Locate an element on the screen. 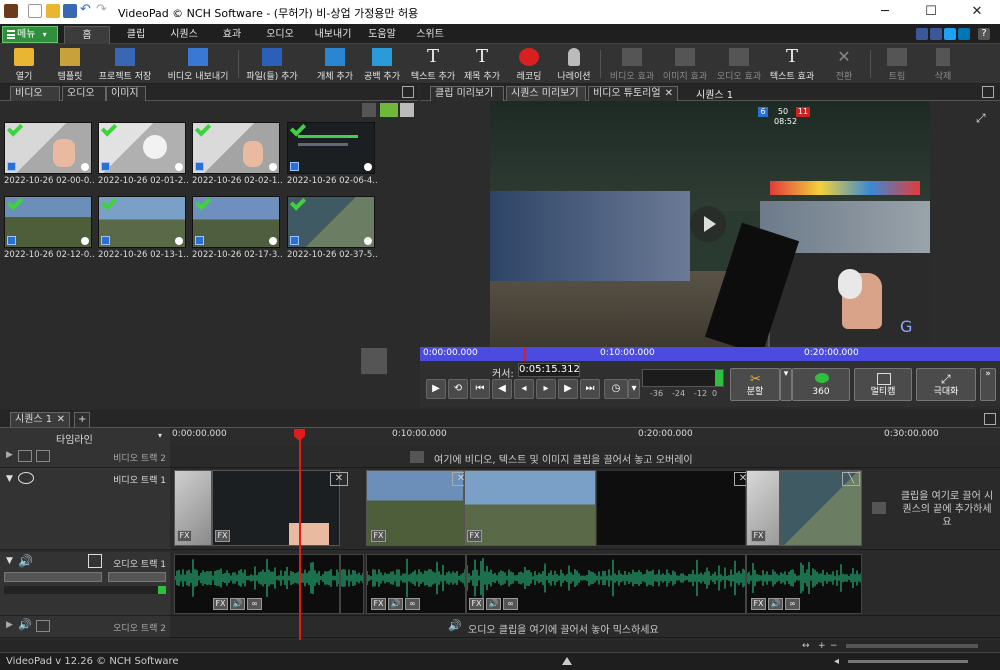 The height and width of the screenshot is (670, 1000). add-blank-button: 공백 추가 is located at coordinates (382, 64).